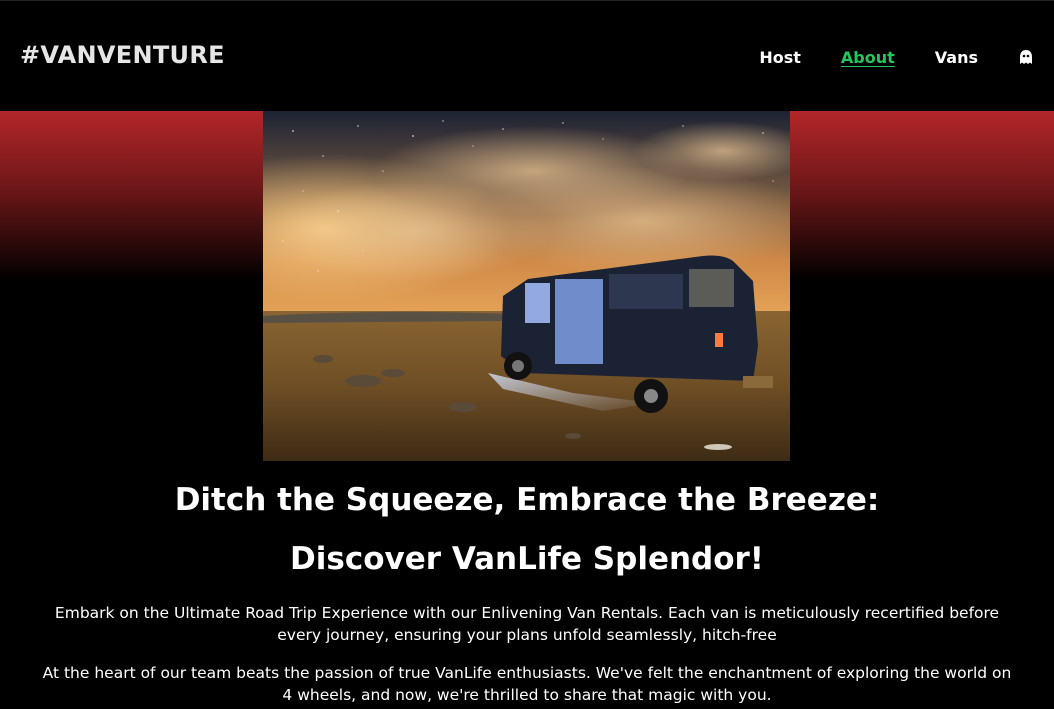 This screenshot has width=1054, height=709. What do you see at coordinates (956, 57) in the screenshot?
I see `nav-link-vans: Vans` at bounding box center [956, 57].